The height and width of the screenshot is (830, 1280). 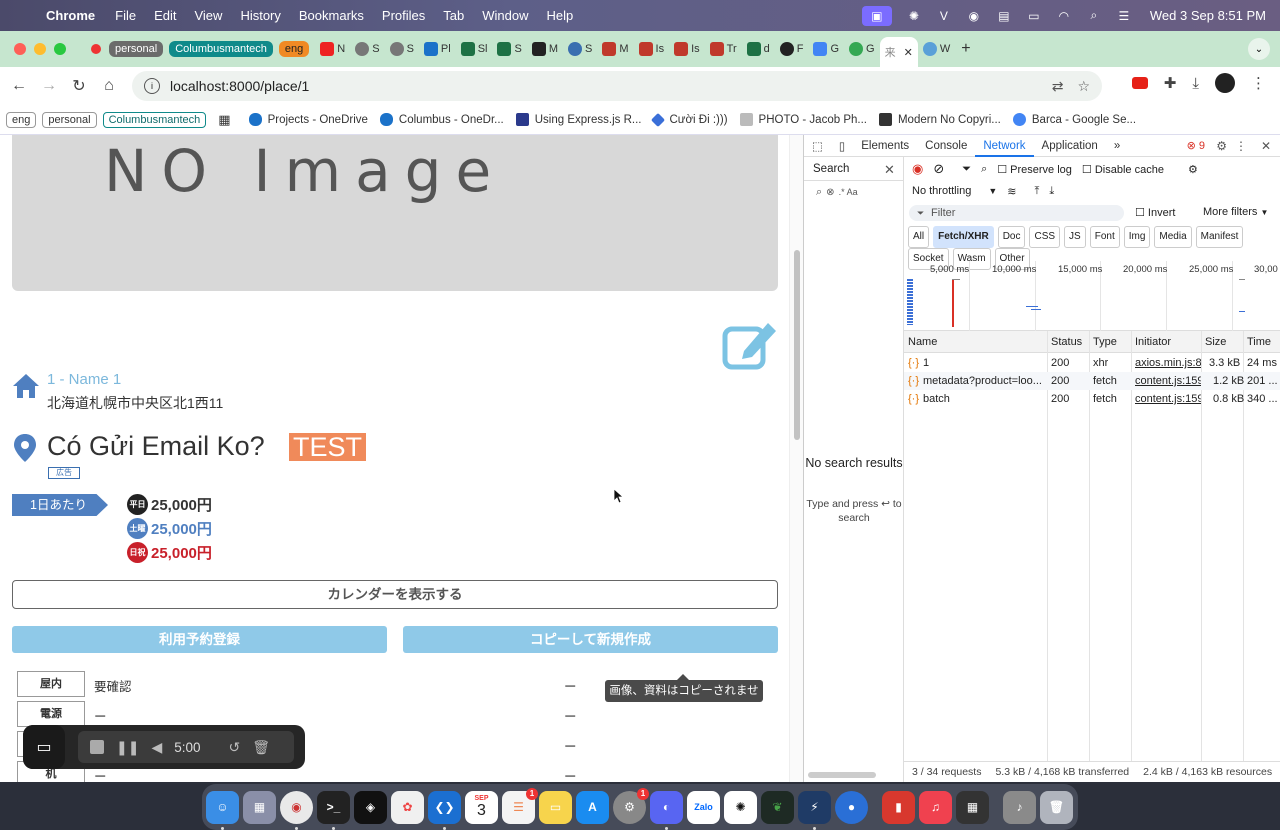 What do you see at coordinates (221, 49) in the screenshot?
I see `tab-group-columbusmantech: Columbusmantech` at bounding box center [221, 49].